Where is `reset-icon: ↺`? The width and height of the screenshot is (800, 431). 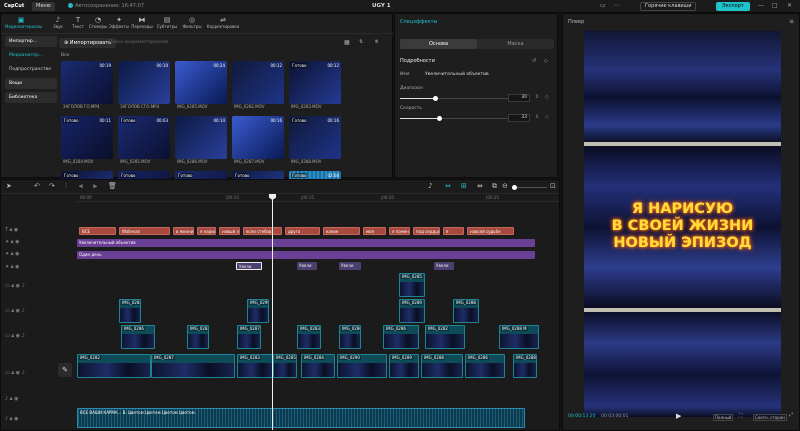
reset-icon: ↺ is located at coordinates (534, 61).